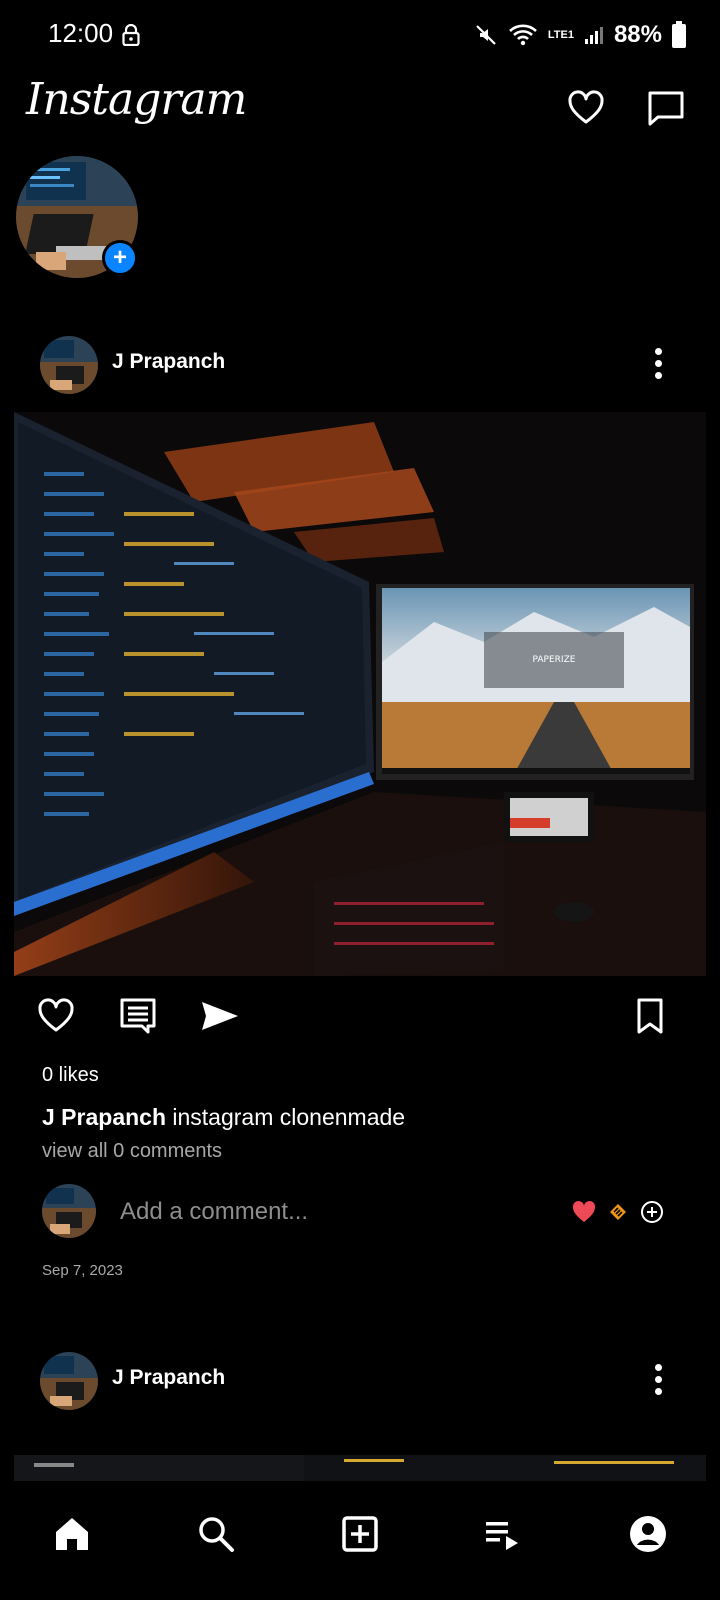 The height and width of the screenshot is (1600, 720). I want to click on post-header: J Prapanch, so click(360, 365).